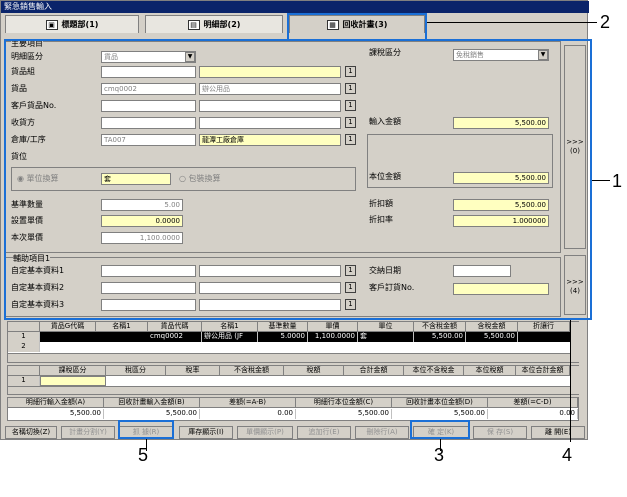 The image size is (627, 497). Describe the element at coordinates (152, 414) in the screenshot. I see `total-value-1: 5,500.00` at that location.